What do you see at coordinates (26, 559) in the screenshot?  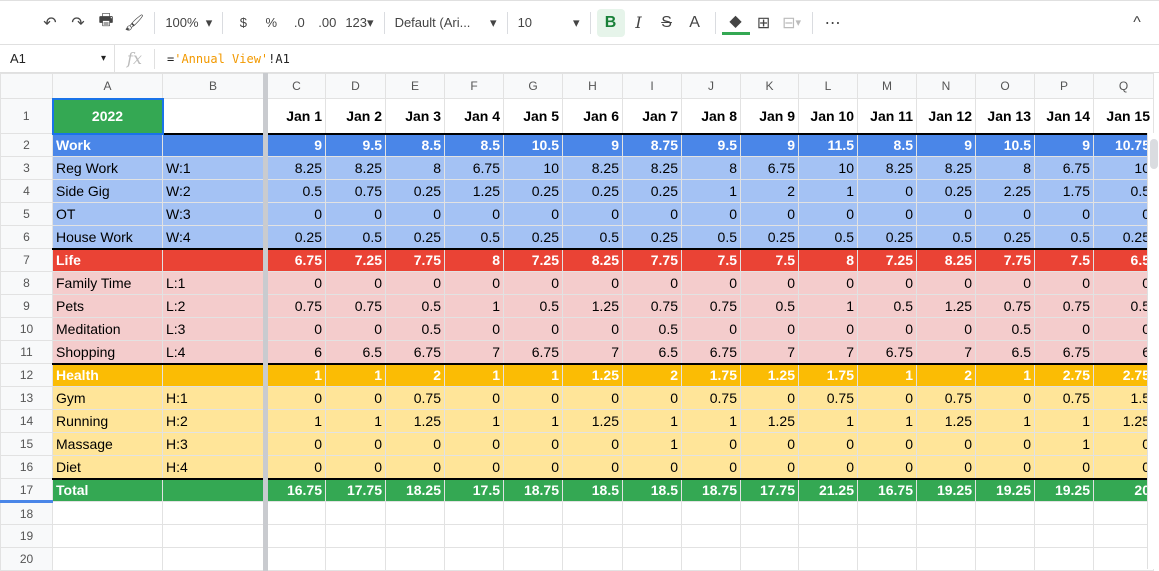 I see `row-header: 20` at bounding box center [26, 559].